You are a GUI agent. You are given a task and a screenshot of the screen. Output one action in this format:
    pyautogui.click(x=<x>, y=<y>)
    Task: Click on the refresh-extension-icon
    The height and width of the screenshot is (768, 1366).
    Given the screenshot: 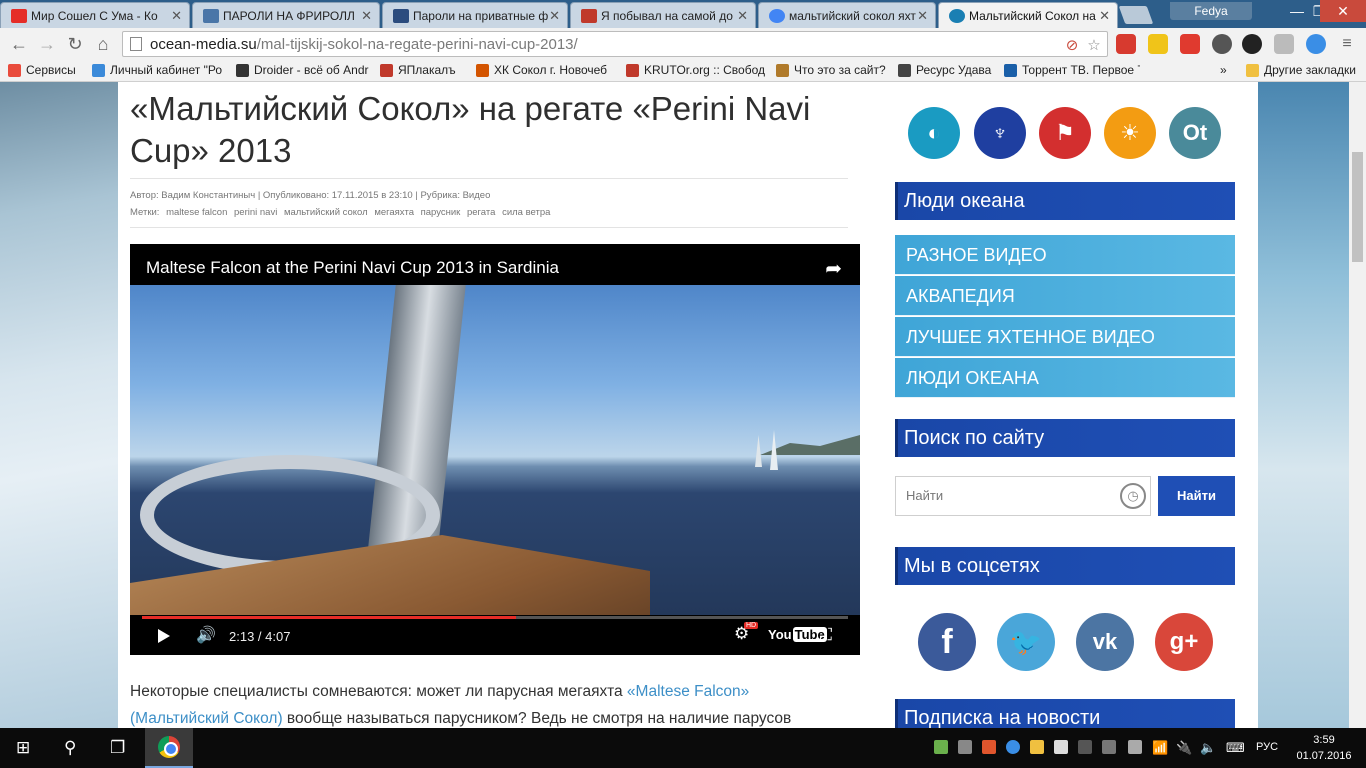 What is the action you would take?
    pyautogui.click(x=1252, y=44)
    